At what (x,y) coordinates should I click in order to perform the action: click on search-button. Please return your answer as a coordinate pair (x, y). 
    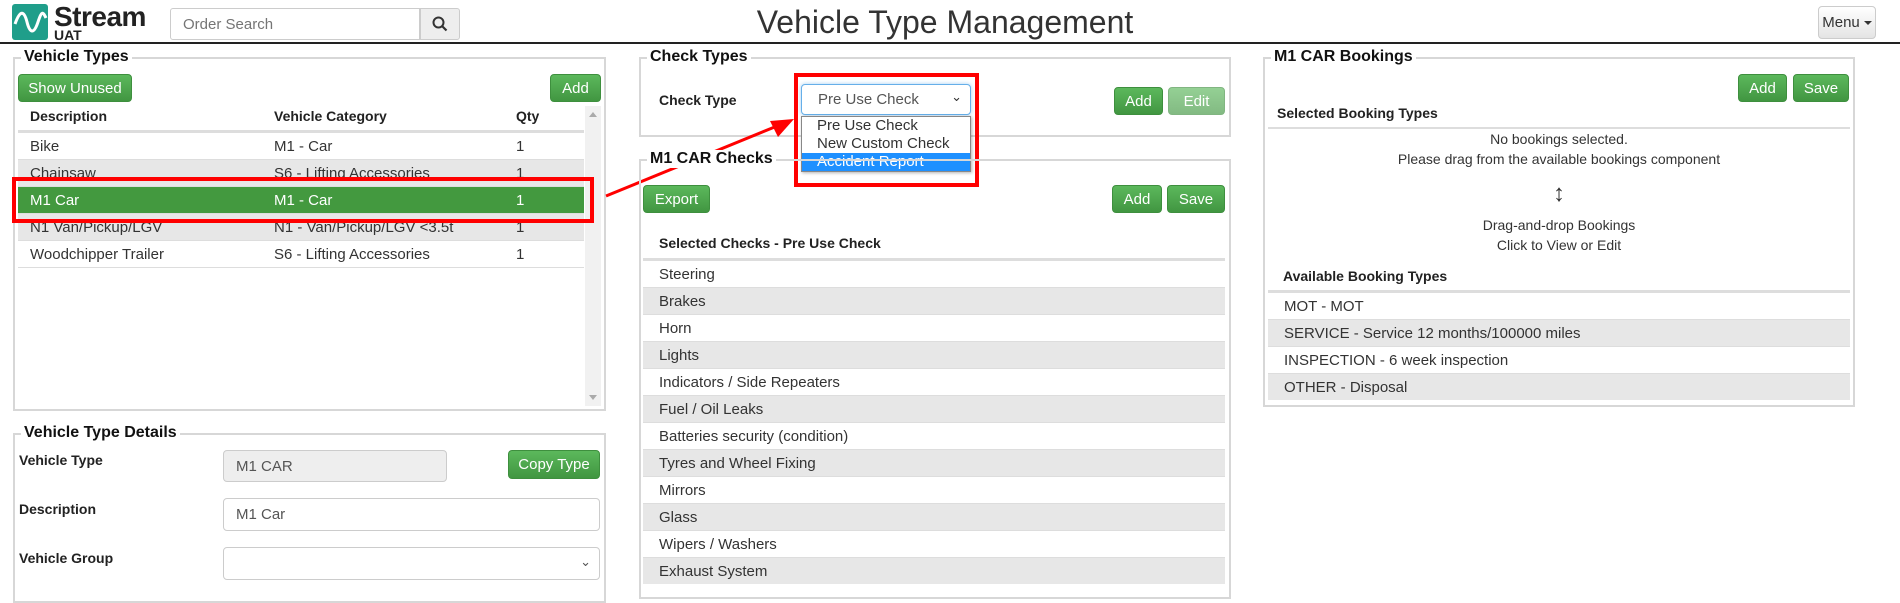
    Looking at the image, I should click on (440, 24).